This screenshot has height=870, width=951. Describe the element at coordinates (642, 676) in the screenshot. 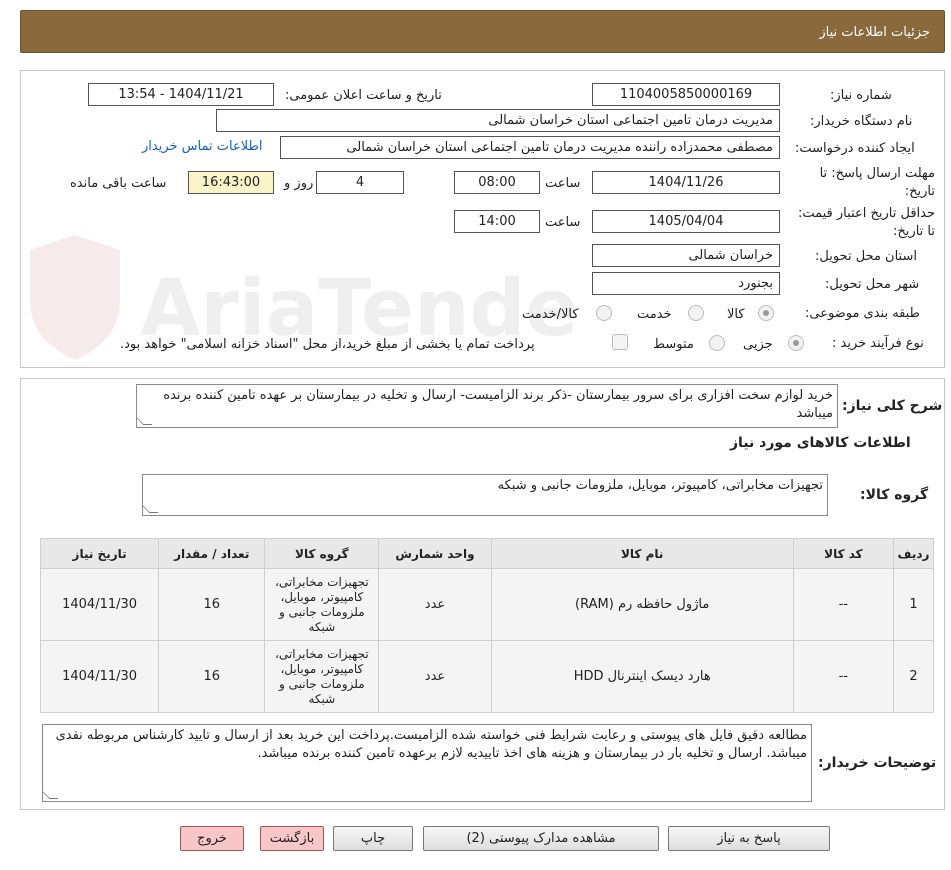

I see `cell-item-name: هارد دیسک اینترنال HDD` at that location.